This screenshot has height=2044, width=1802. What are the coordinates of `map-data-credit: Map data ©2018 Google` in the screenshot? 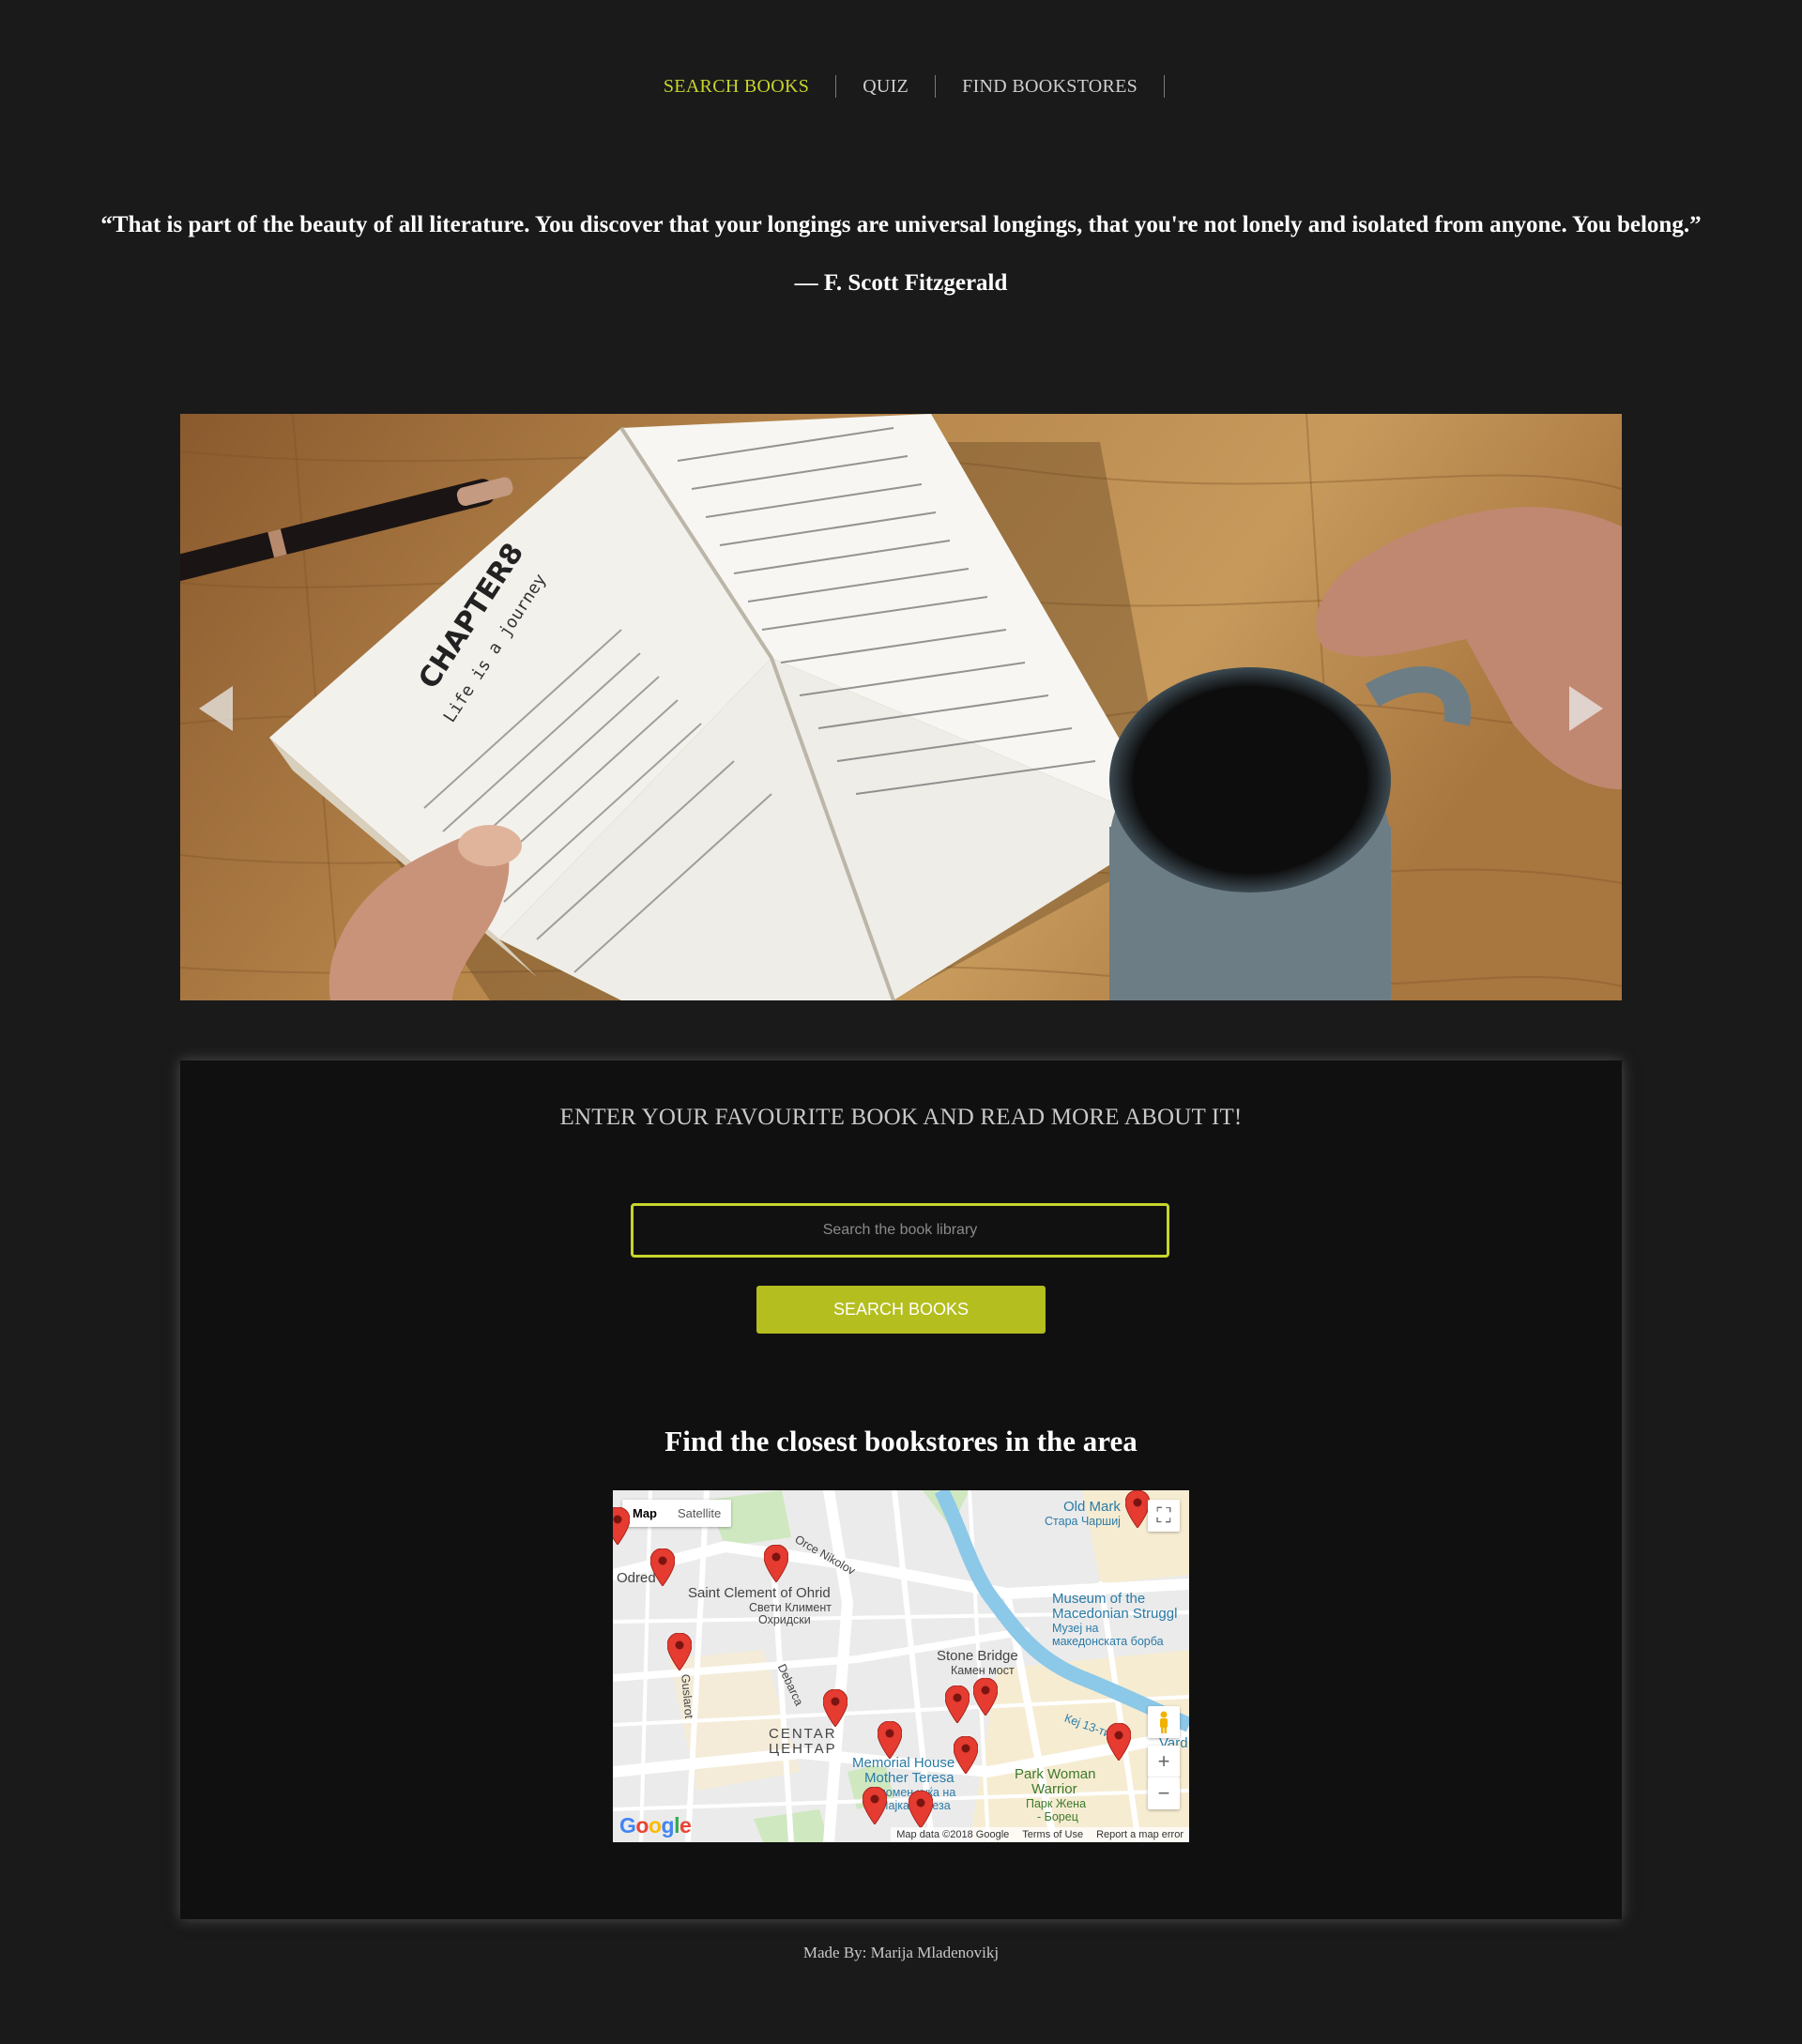 It's located at (953, 1834).